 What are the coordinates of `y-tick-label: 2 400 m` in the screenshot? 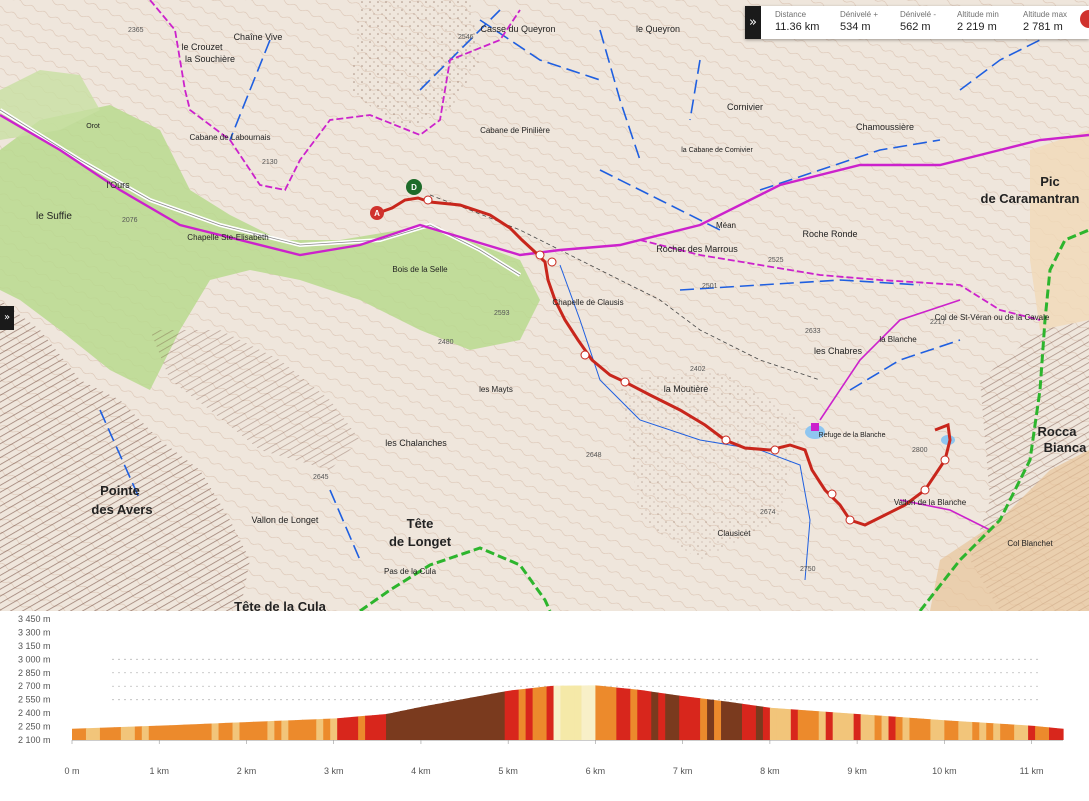 It's located at (34, 713).